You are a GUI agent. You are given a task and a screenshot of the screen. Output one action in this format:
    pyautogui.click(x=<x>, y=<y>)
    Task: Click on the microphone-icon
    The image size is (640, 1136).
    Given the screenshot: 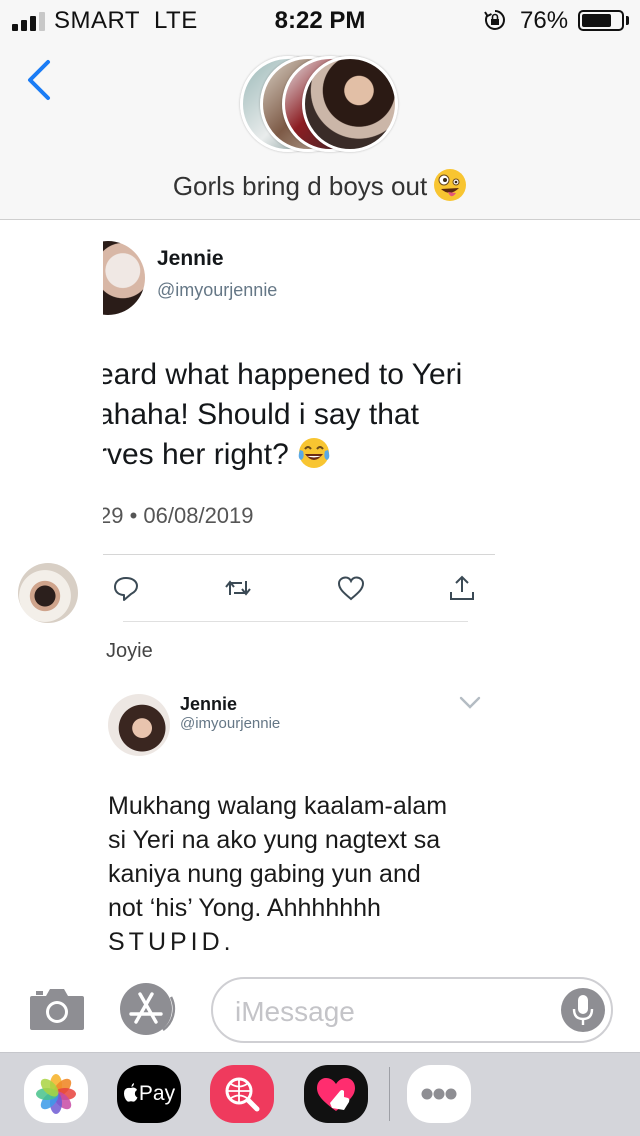 What is the action you would take?
    pyautogui.click(x=583, y=1010)
    